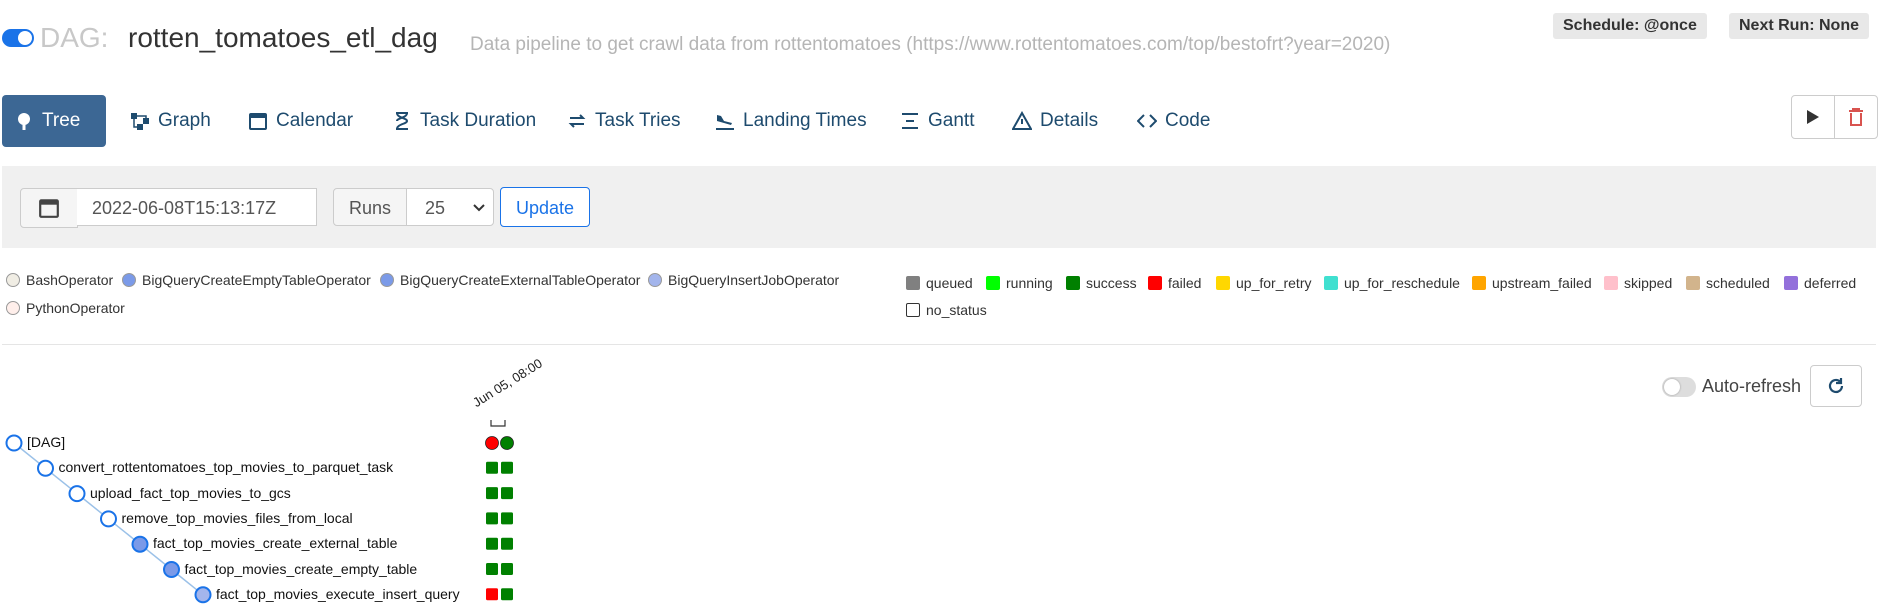 This screenshot has width=1879, height=605. I want to click on operator-legend-item: BigQueryInsertJobOperator, so click(743, 280).